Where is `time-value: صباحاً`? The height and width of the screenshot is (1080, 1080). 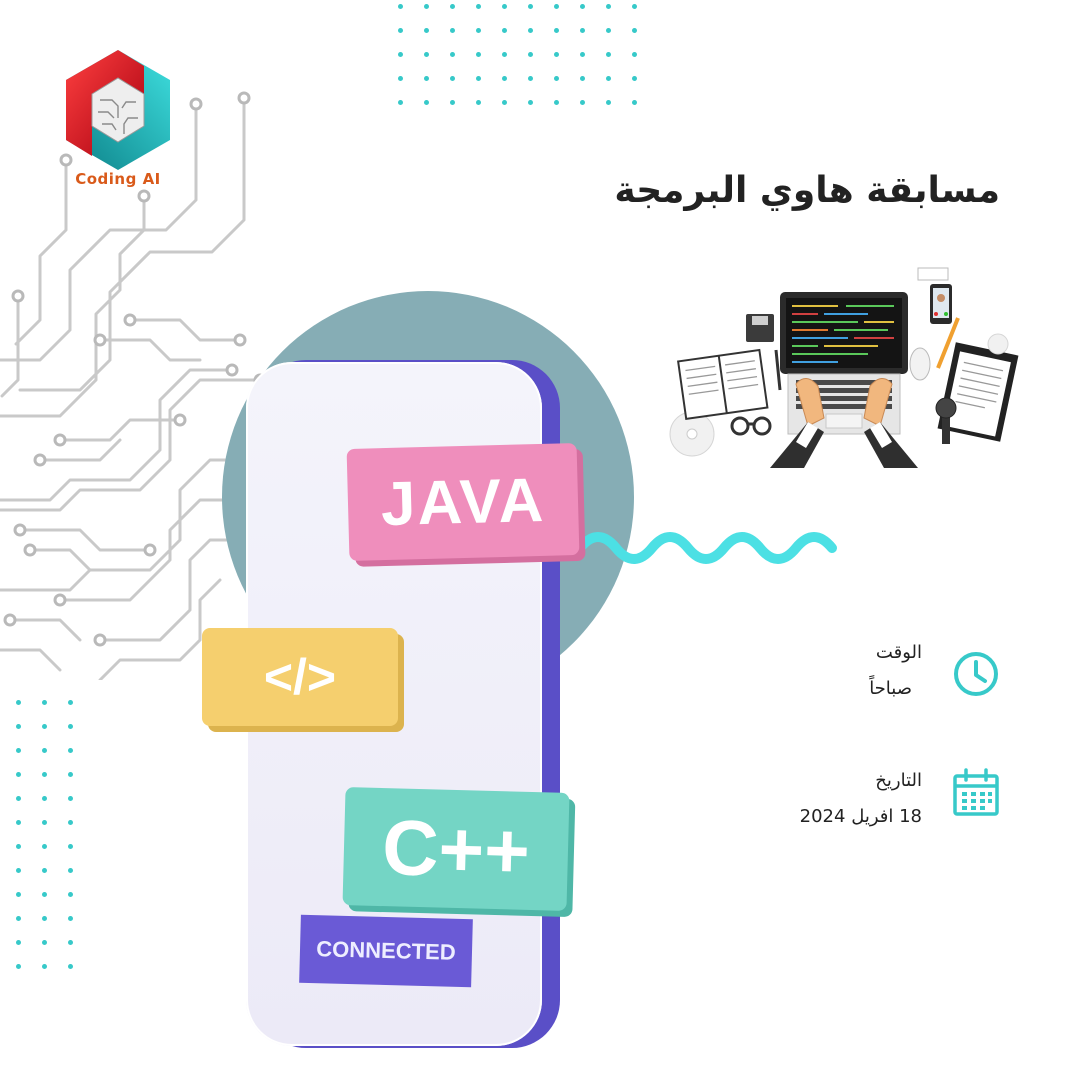
time-value: صباحاً is located at coordinates (890, 688).